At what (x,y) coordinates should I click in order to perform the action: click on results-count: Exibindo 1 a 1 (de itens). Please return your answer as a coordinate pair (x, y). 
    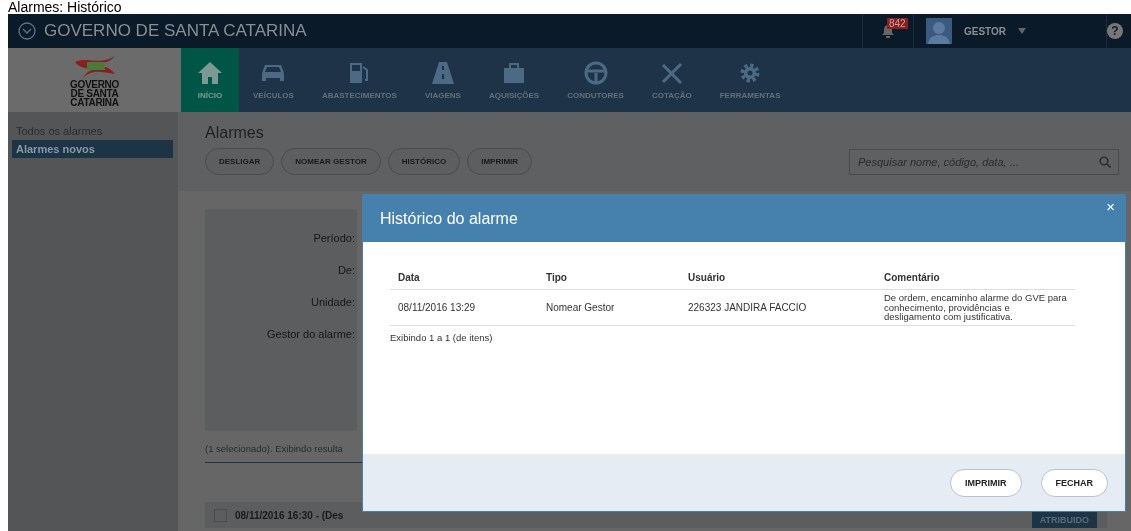
    Looking at the image, I should click on (442, 337).